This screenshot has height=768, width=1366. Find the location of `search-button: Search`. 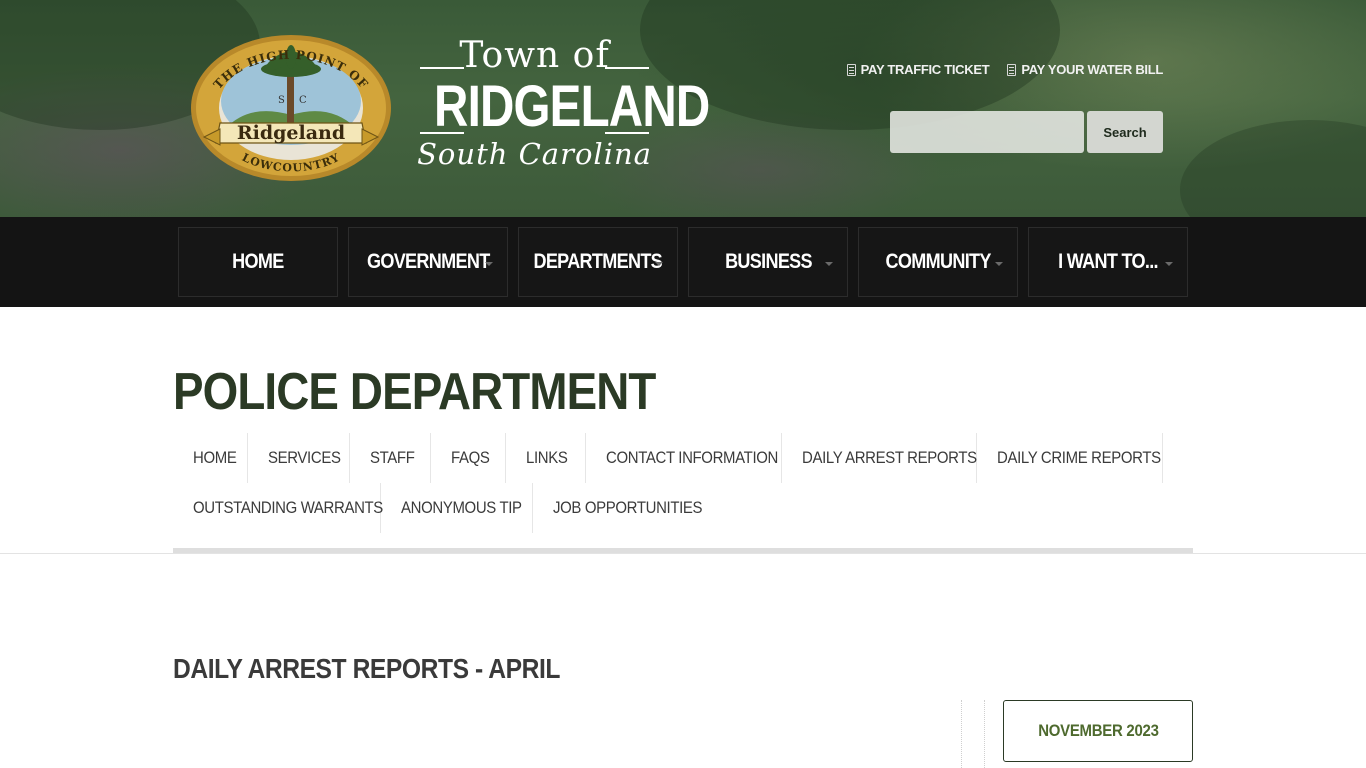

search-button: Search is located at coordinates (1125, 132).